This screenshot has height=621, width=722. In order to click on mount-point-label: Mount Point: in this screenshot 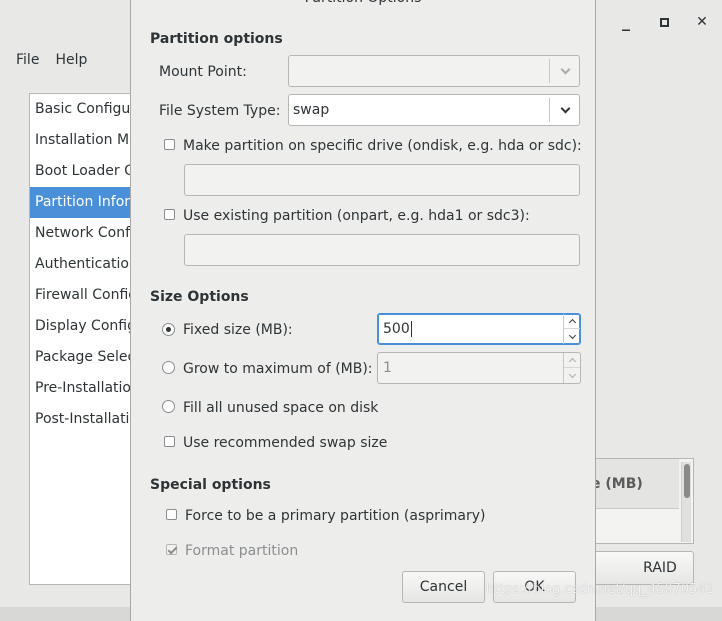, I will do `click(203, 72)`.